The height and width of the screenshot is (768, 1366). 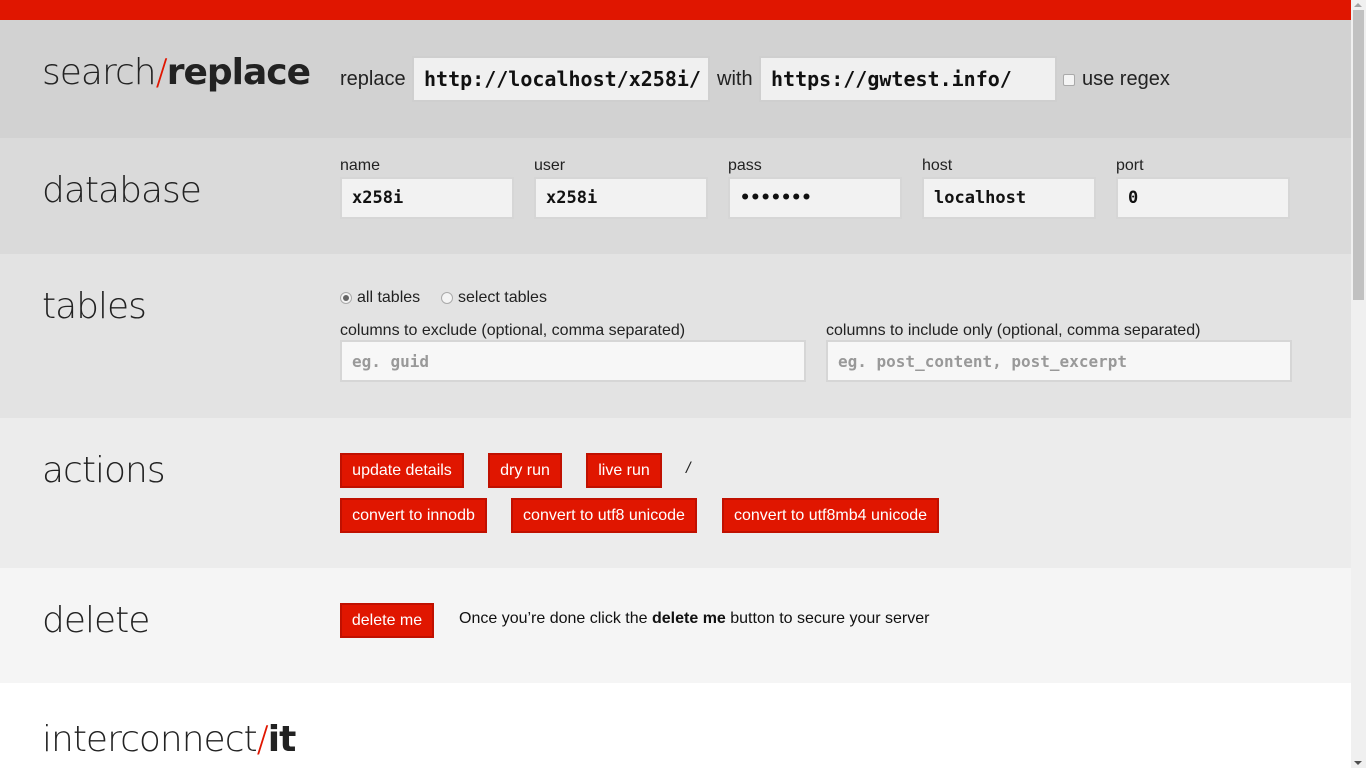 I want to click on exclude-columns-input: eg. guid, so click(x=573, y=361).